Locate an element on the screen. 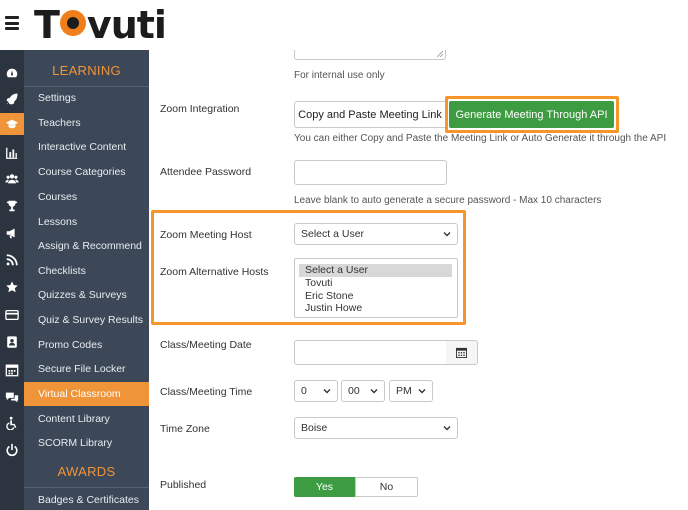 The height and width of the screenshot is (510, 688). time-zone-label: Time Zone is located at coordinates (185, 429).